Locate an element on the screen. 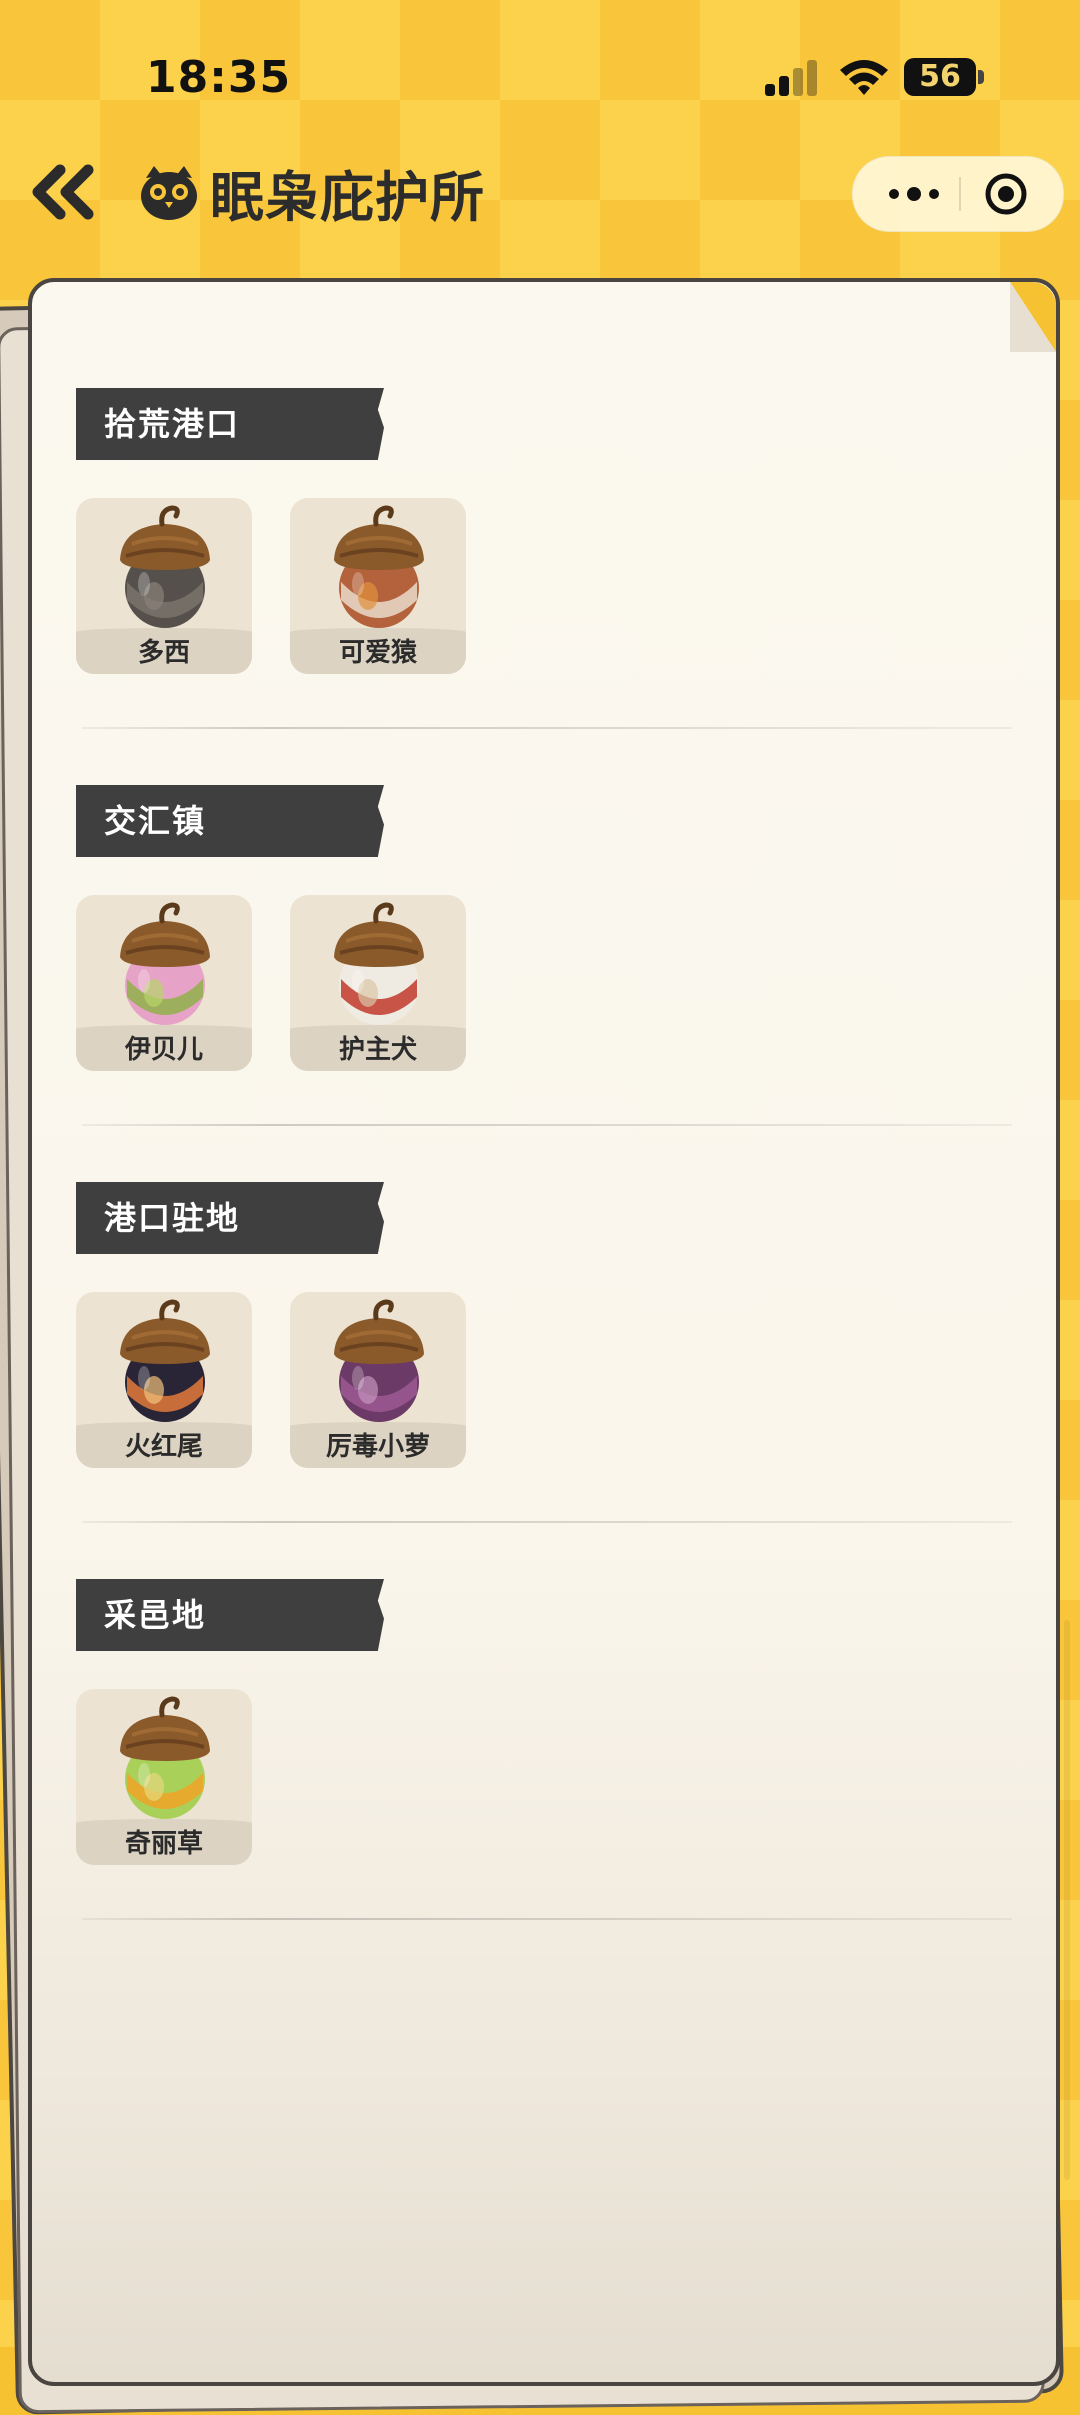 The width and height of the screenshot is (1080, 2415). page-title-group: 眠枭庇护所 is located at coordinates (310, 192).